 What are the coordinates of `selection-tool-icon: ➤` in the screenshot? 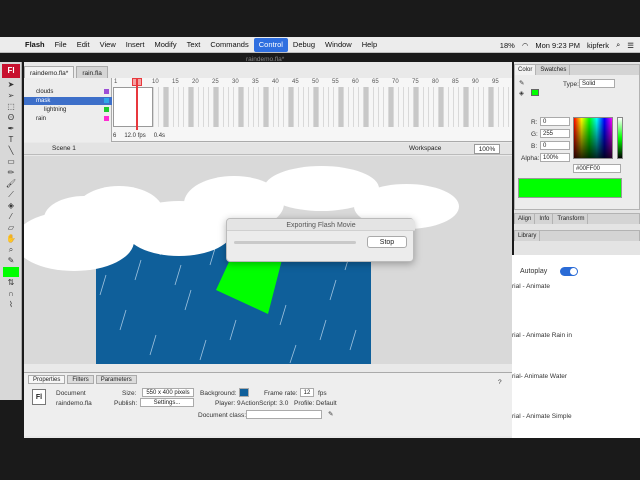 It's located at (11, 85).